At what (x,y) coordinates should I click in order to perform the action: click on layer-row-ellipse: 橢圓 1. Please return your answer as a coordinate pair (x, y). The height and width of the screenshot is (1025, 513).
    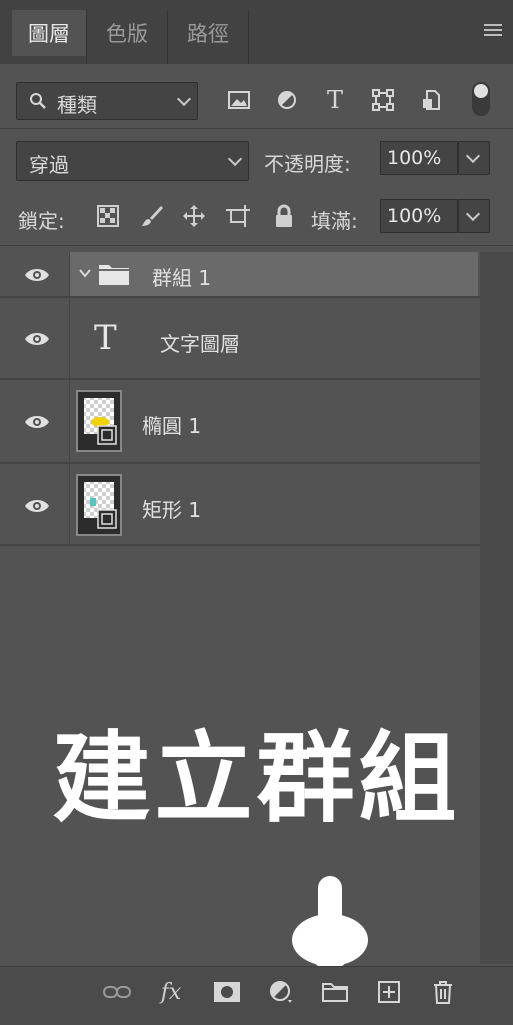
    Looking at the image, I should click on (240, 422).